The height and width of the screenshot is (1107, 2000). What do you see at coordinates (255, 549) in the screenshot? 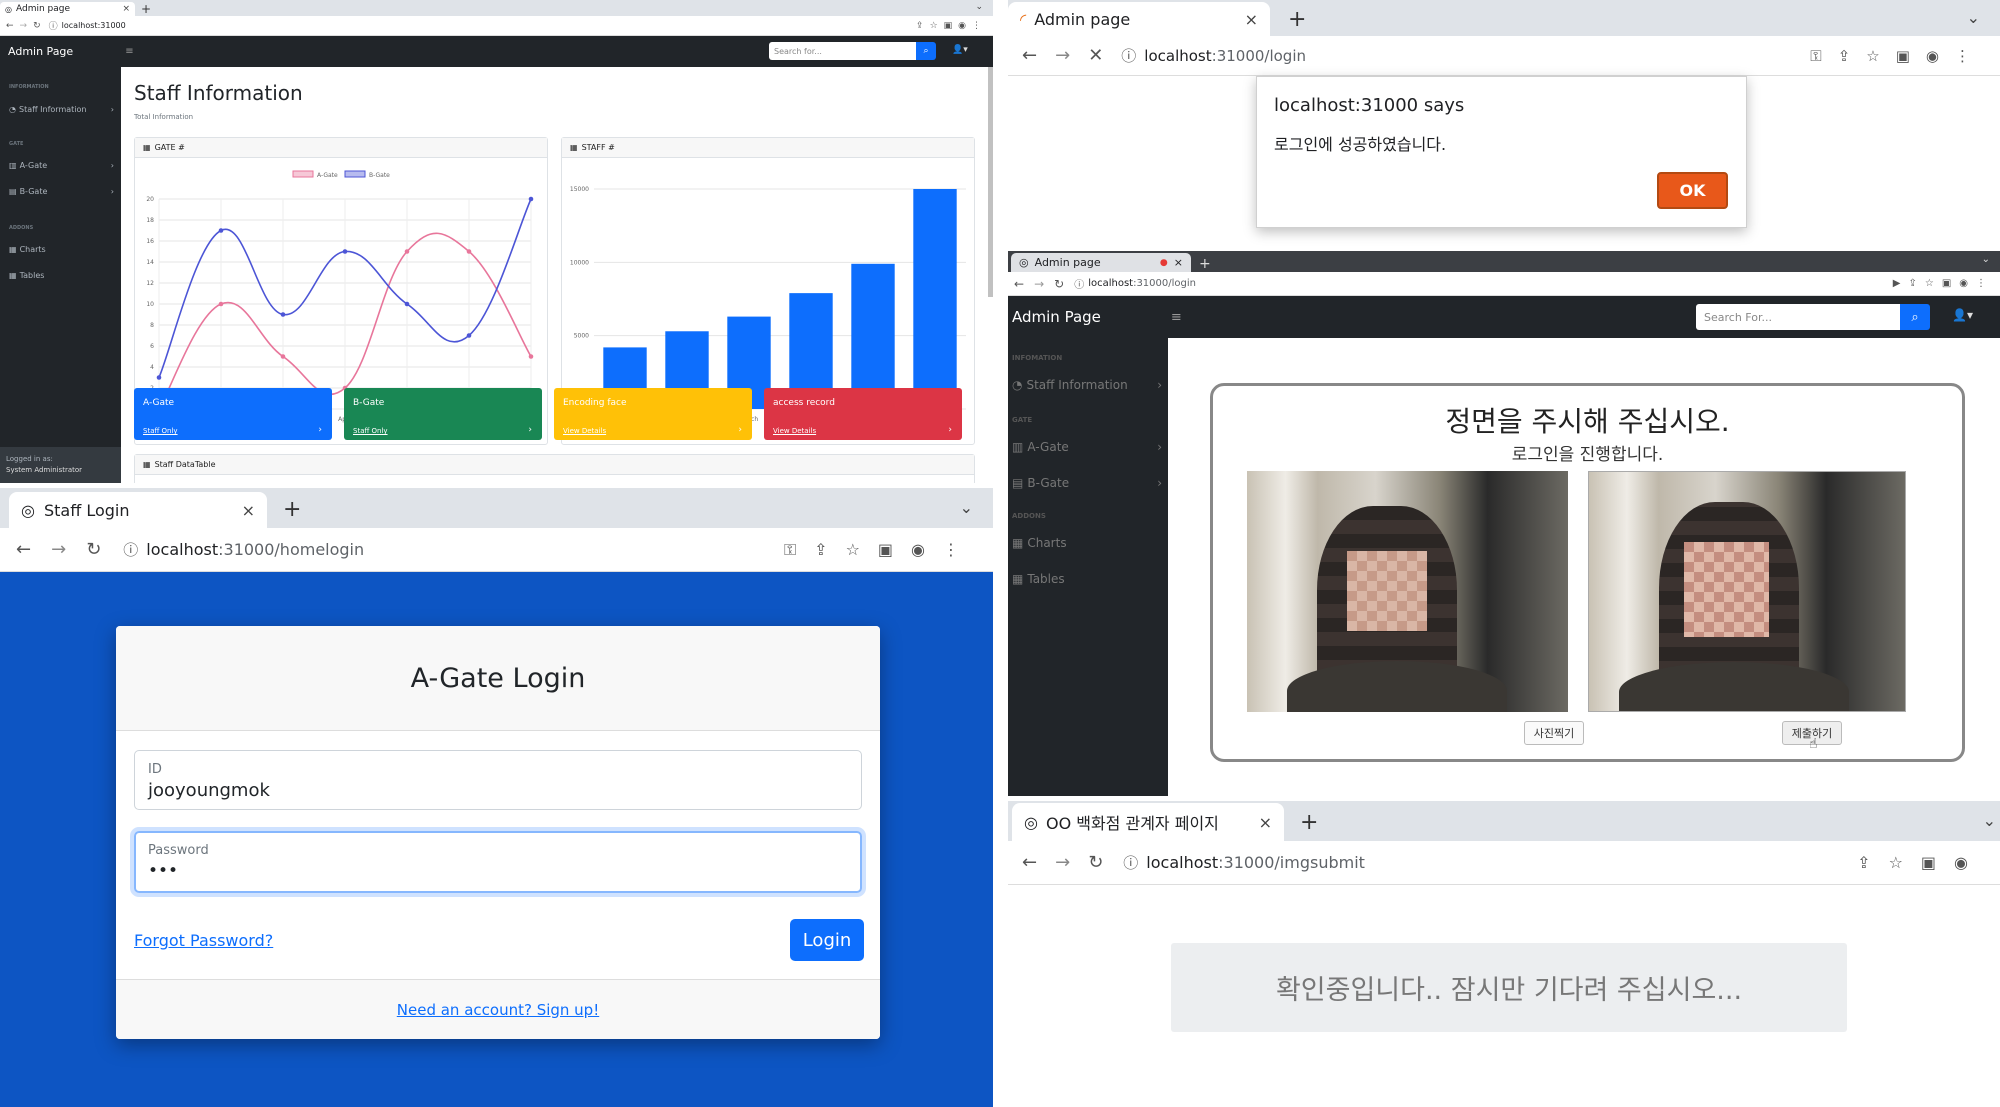
I see `url-text: localhost:31000/homelogin` at bounding box center [255, 549].